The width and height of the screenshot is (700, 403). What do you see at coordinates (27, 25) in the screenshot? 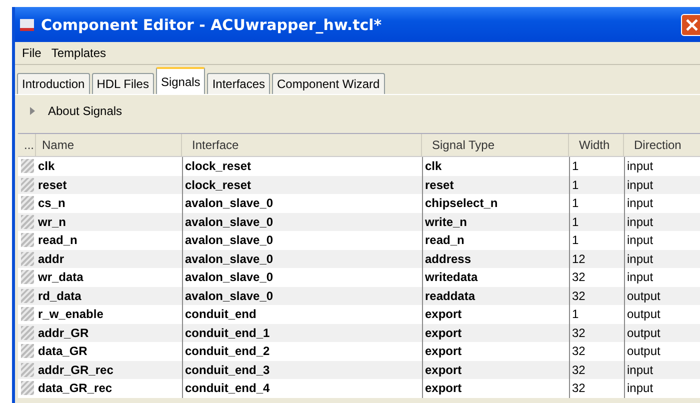
I see `app-icon` at bounding box center [27, 25].